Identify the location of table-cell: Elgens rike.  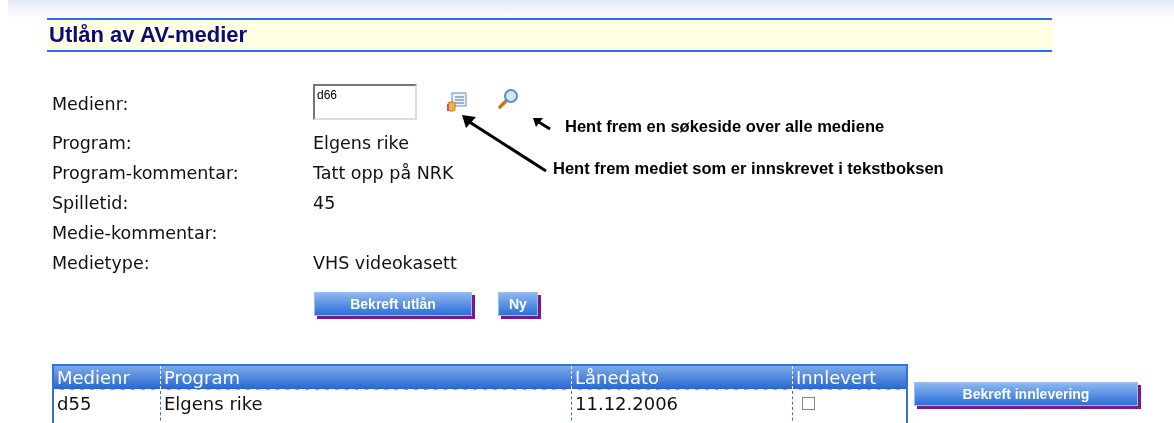
(366, 406).